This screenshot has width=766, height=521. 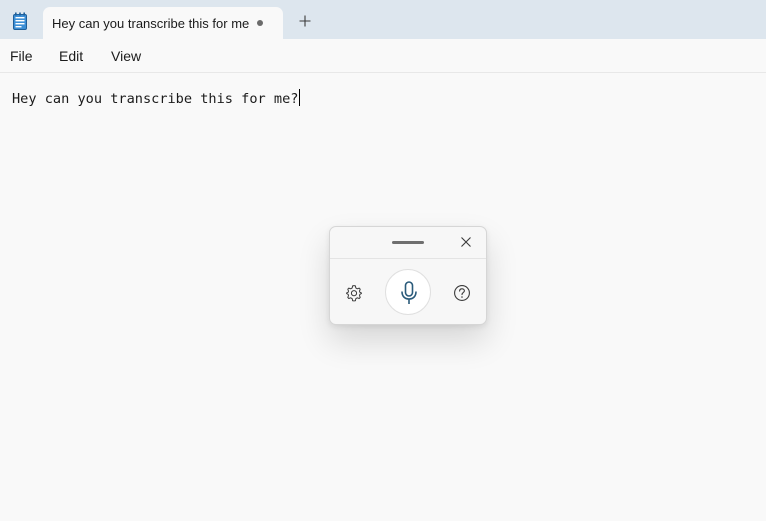 I want to click on editor-text: Hey can you transcribe this for me?, so click(x=155, y=99).